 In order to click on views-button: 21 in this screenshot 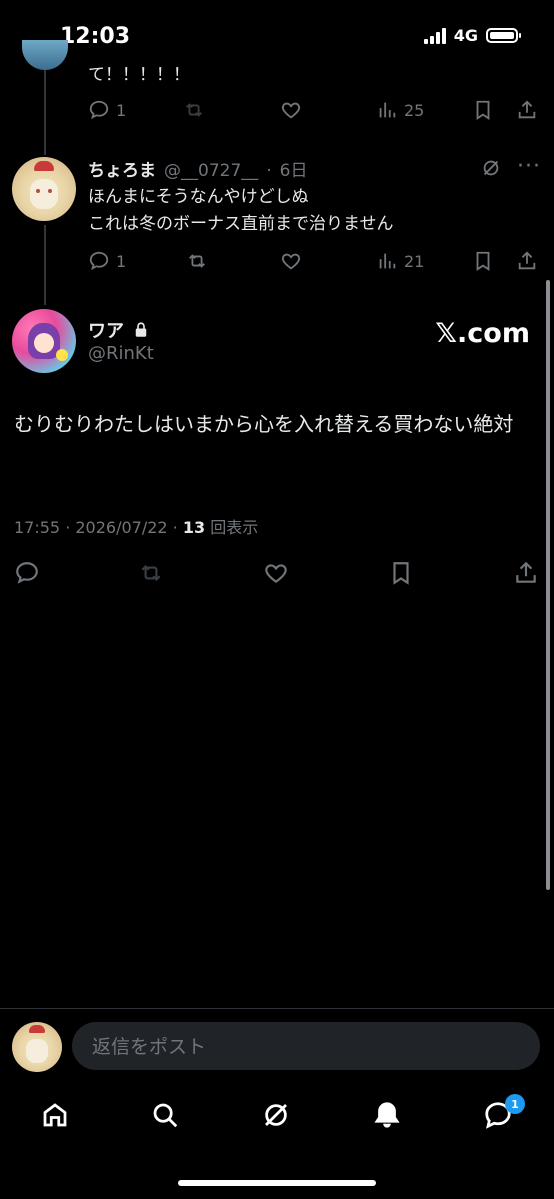, I will do `click(400, 261)`.